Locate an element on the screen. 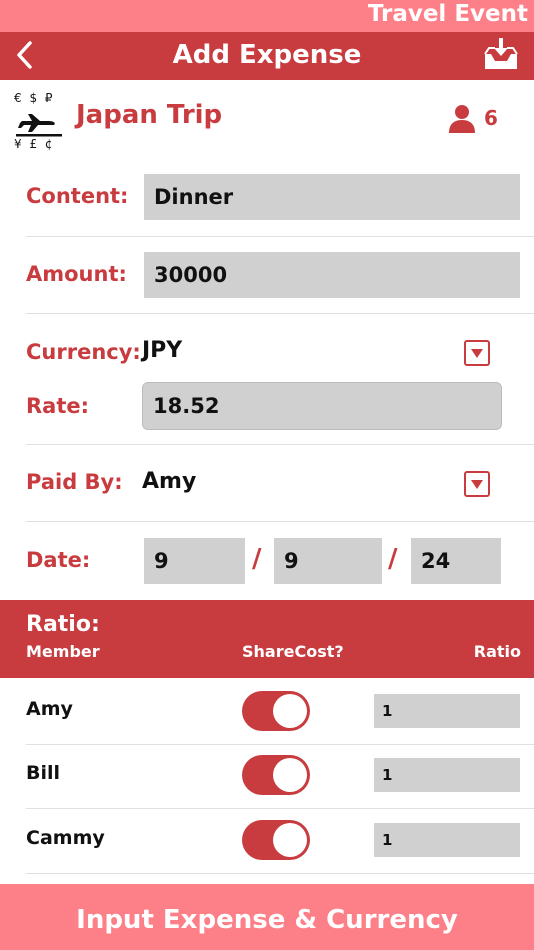 The image size is (534, 950). rate-field: 18.52 is located at coordinates (322, 406).